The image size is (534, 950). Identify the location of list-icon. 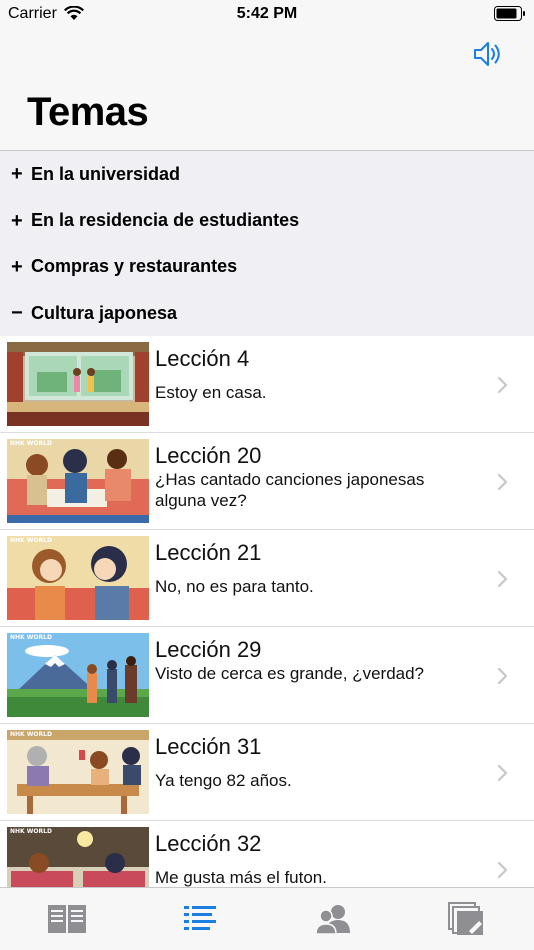
(200, 918).